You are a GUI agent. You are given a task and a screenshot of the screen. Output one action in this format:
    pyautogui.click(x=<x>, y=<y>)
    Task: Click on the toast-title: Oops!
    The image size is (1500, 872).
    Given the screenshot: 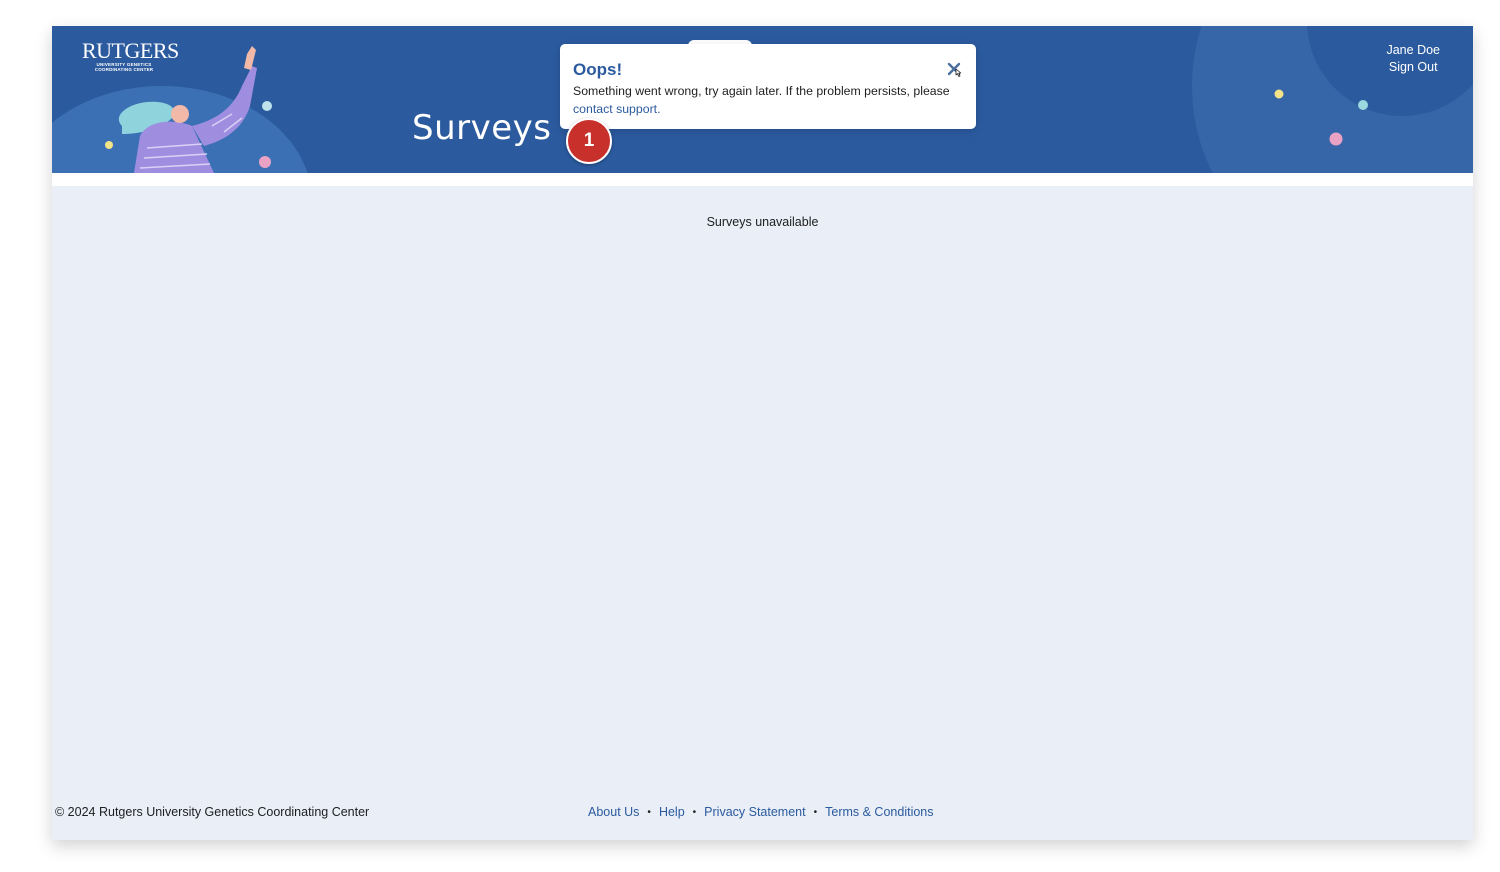 What is the action you would take?
    pyautogui.click(x=598, y=69)
    